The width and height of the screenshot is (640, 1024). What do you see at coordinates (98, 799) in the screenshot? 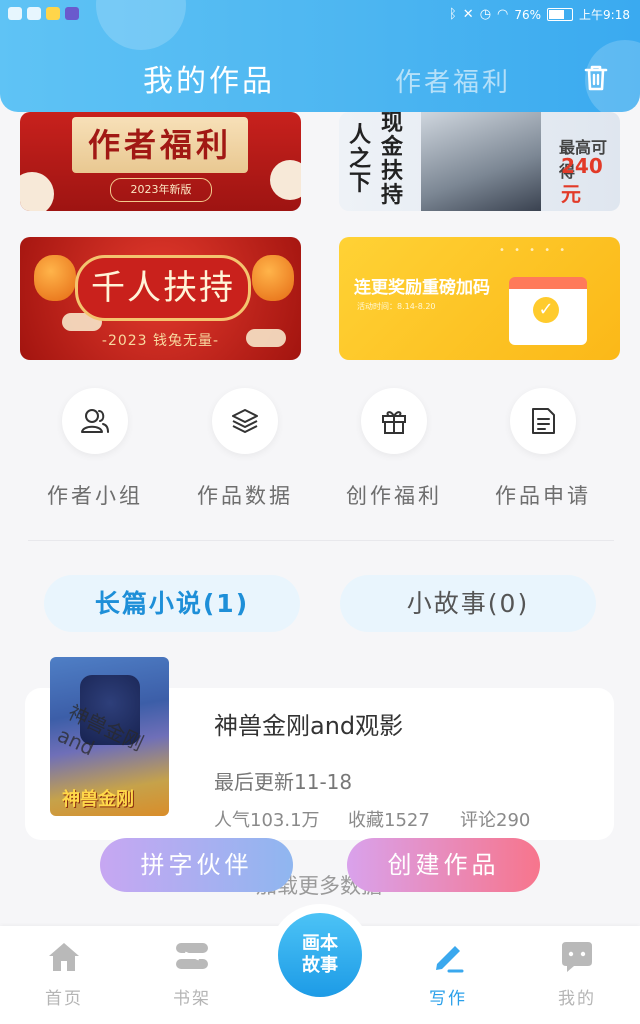
I see `cover-logo: 神兽金刚` at bounding box center [98, 799].